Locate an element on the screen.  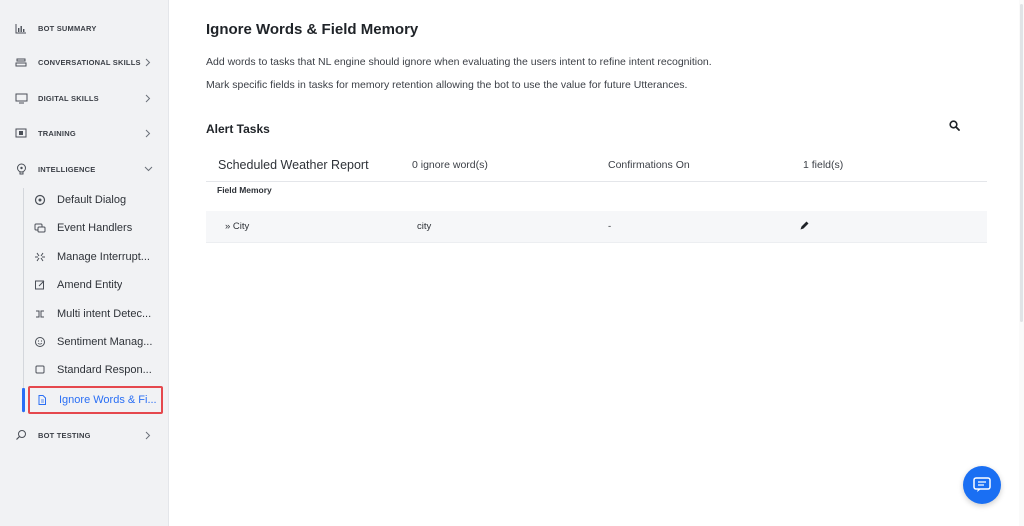
sidebar-item-label: Amend Entity is located at coordinates (90, 285).